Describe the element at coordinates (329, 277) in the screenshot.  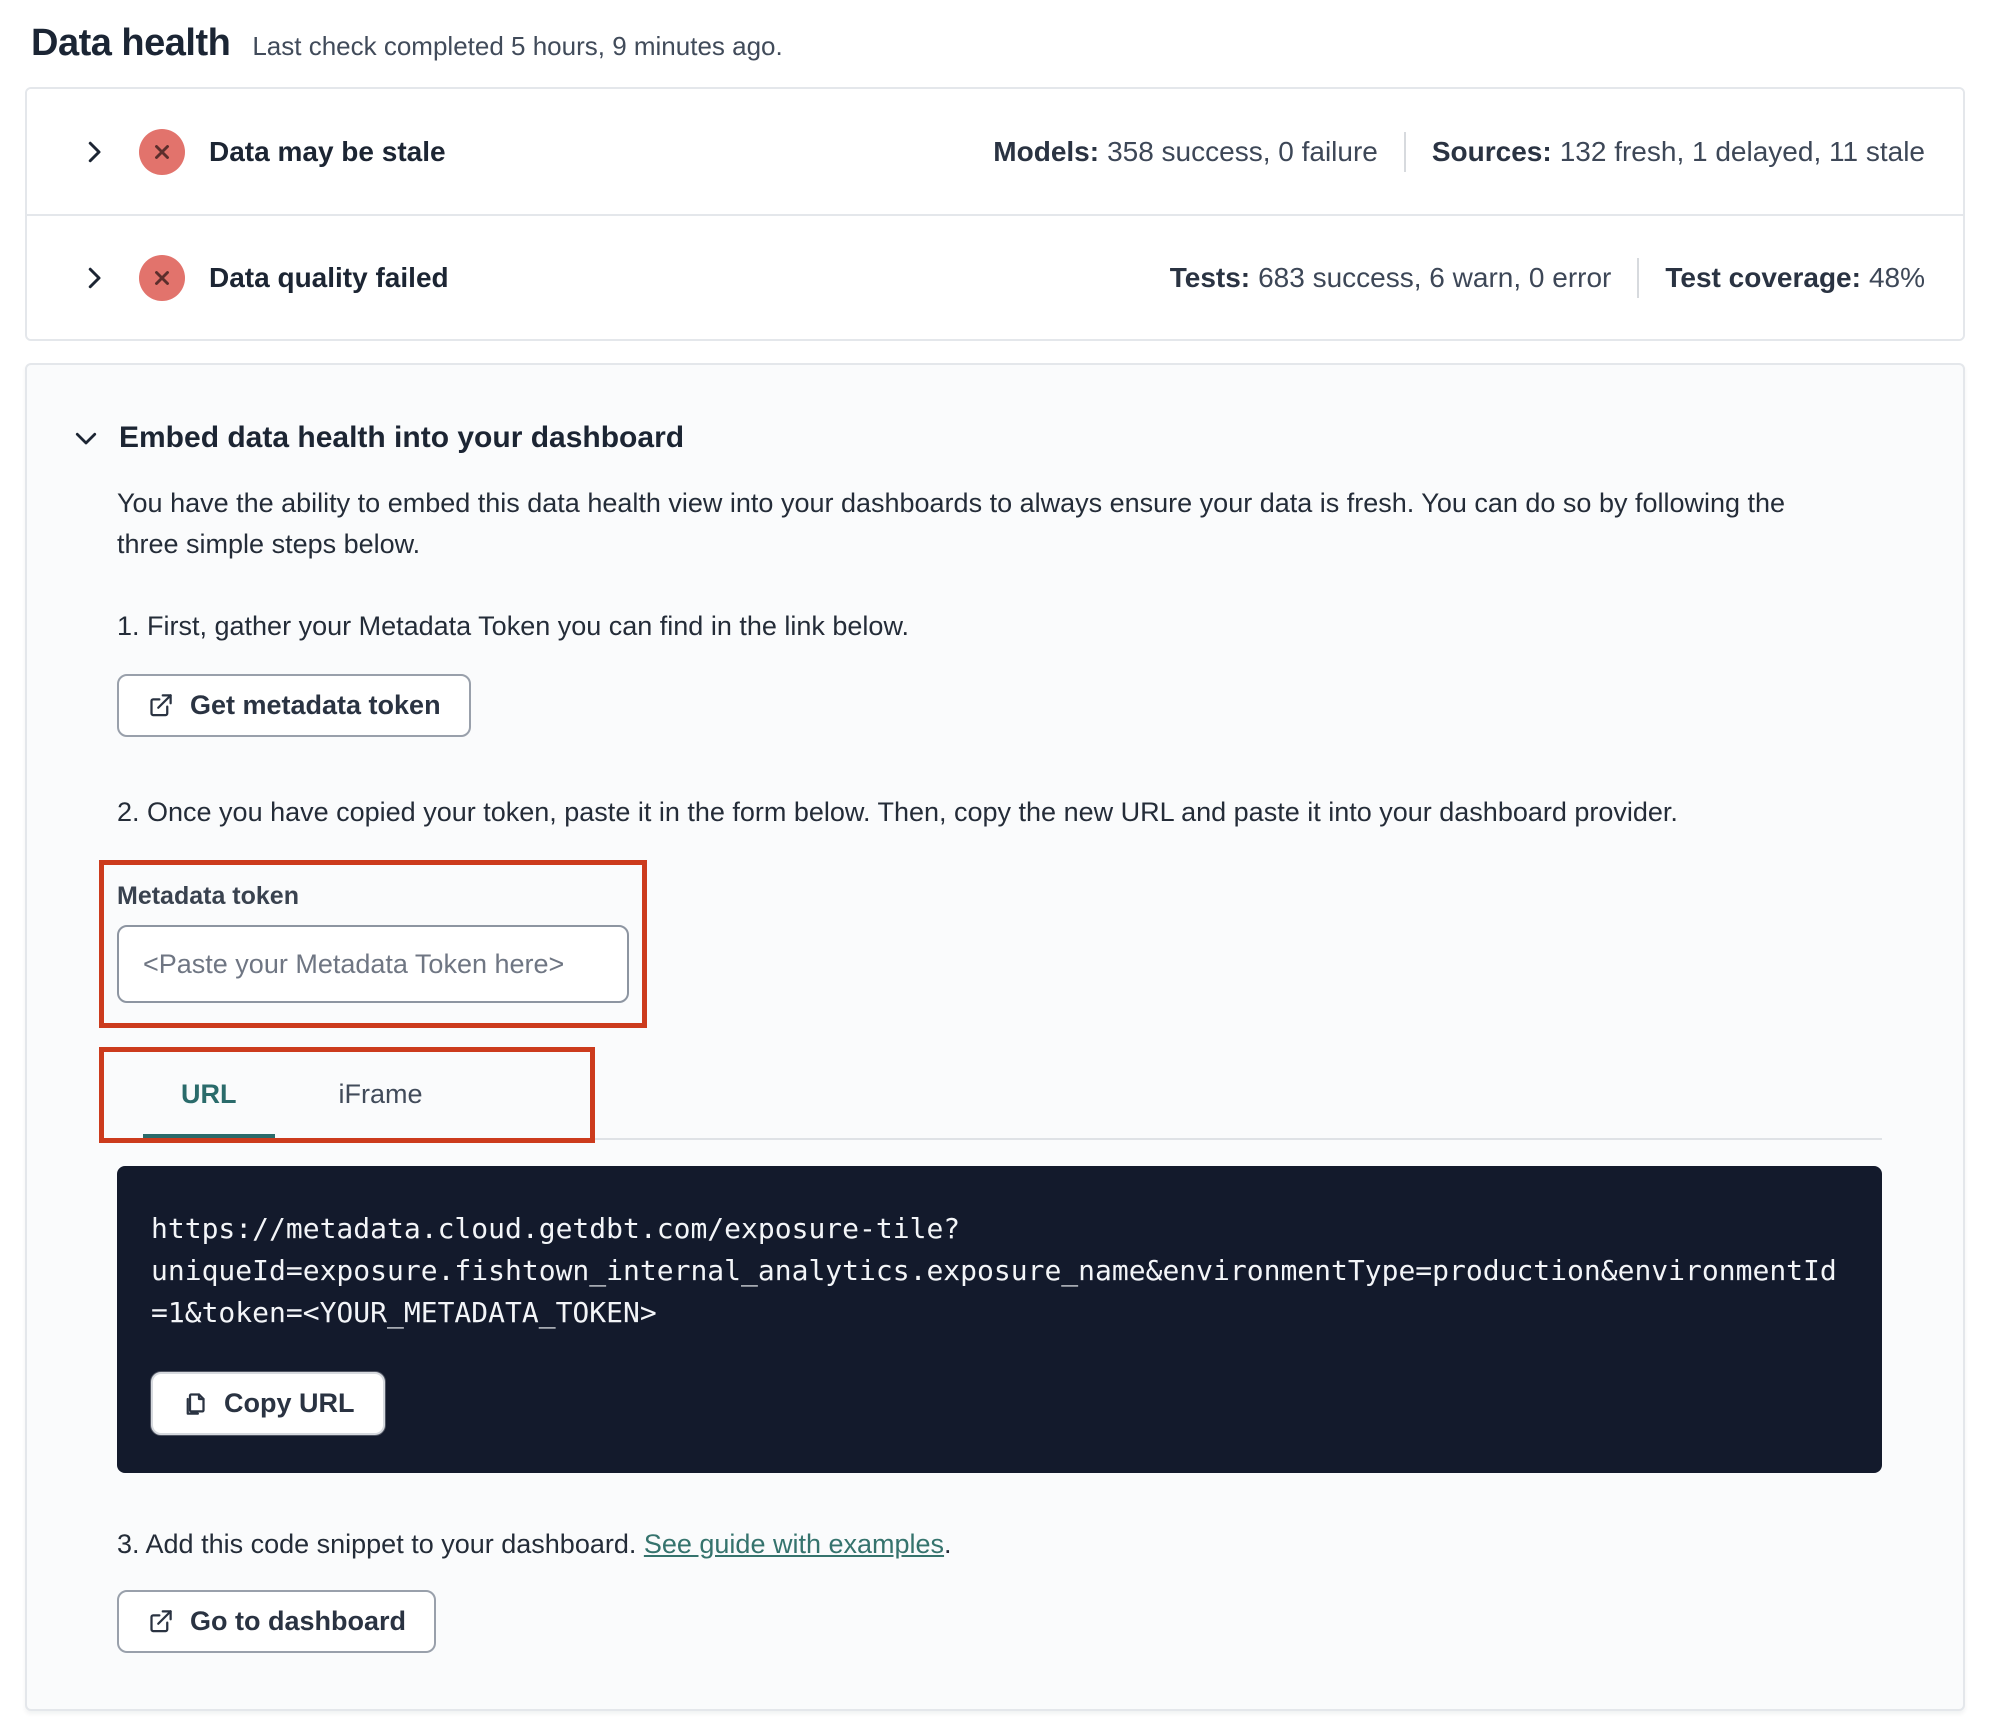
I see `status-row-title: Data quality failed` at that location.